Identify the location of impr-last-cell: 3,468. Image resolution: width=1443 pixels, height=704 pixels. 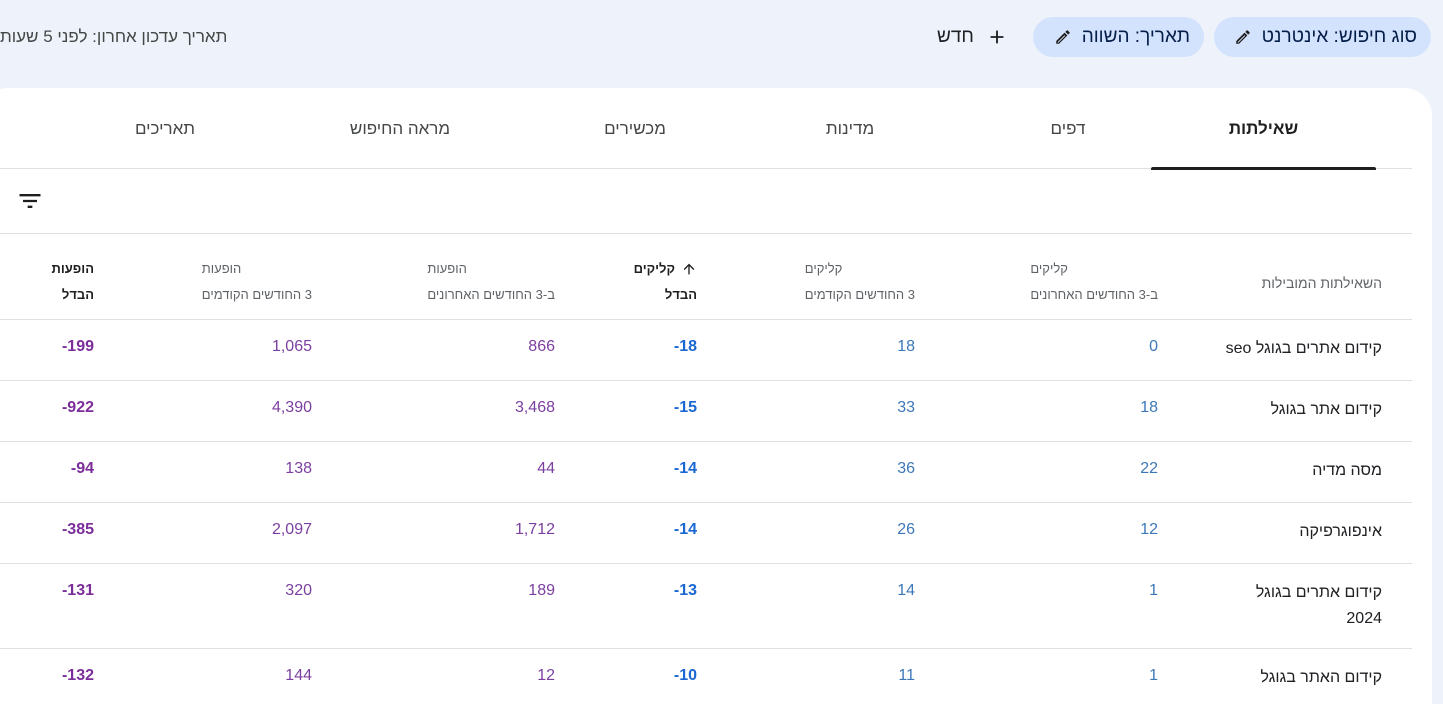
(534, 407).